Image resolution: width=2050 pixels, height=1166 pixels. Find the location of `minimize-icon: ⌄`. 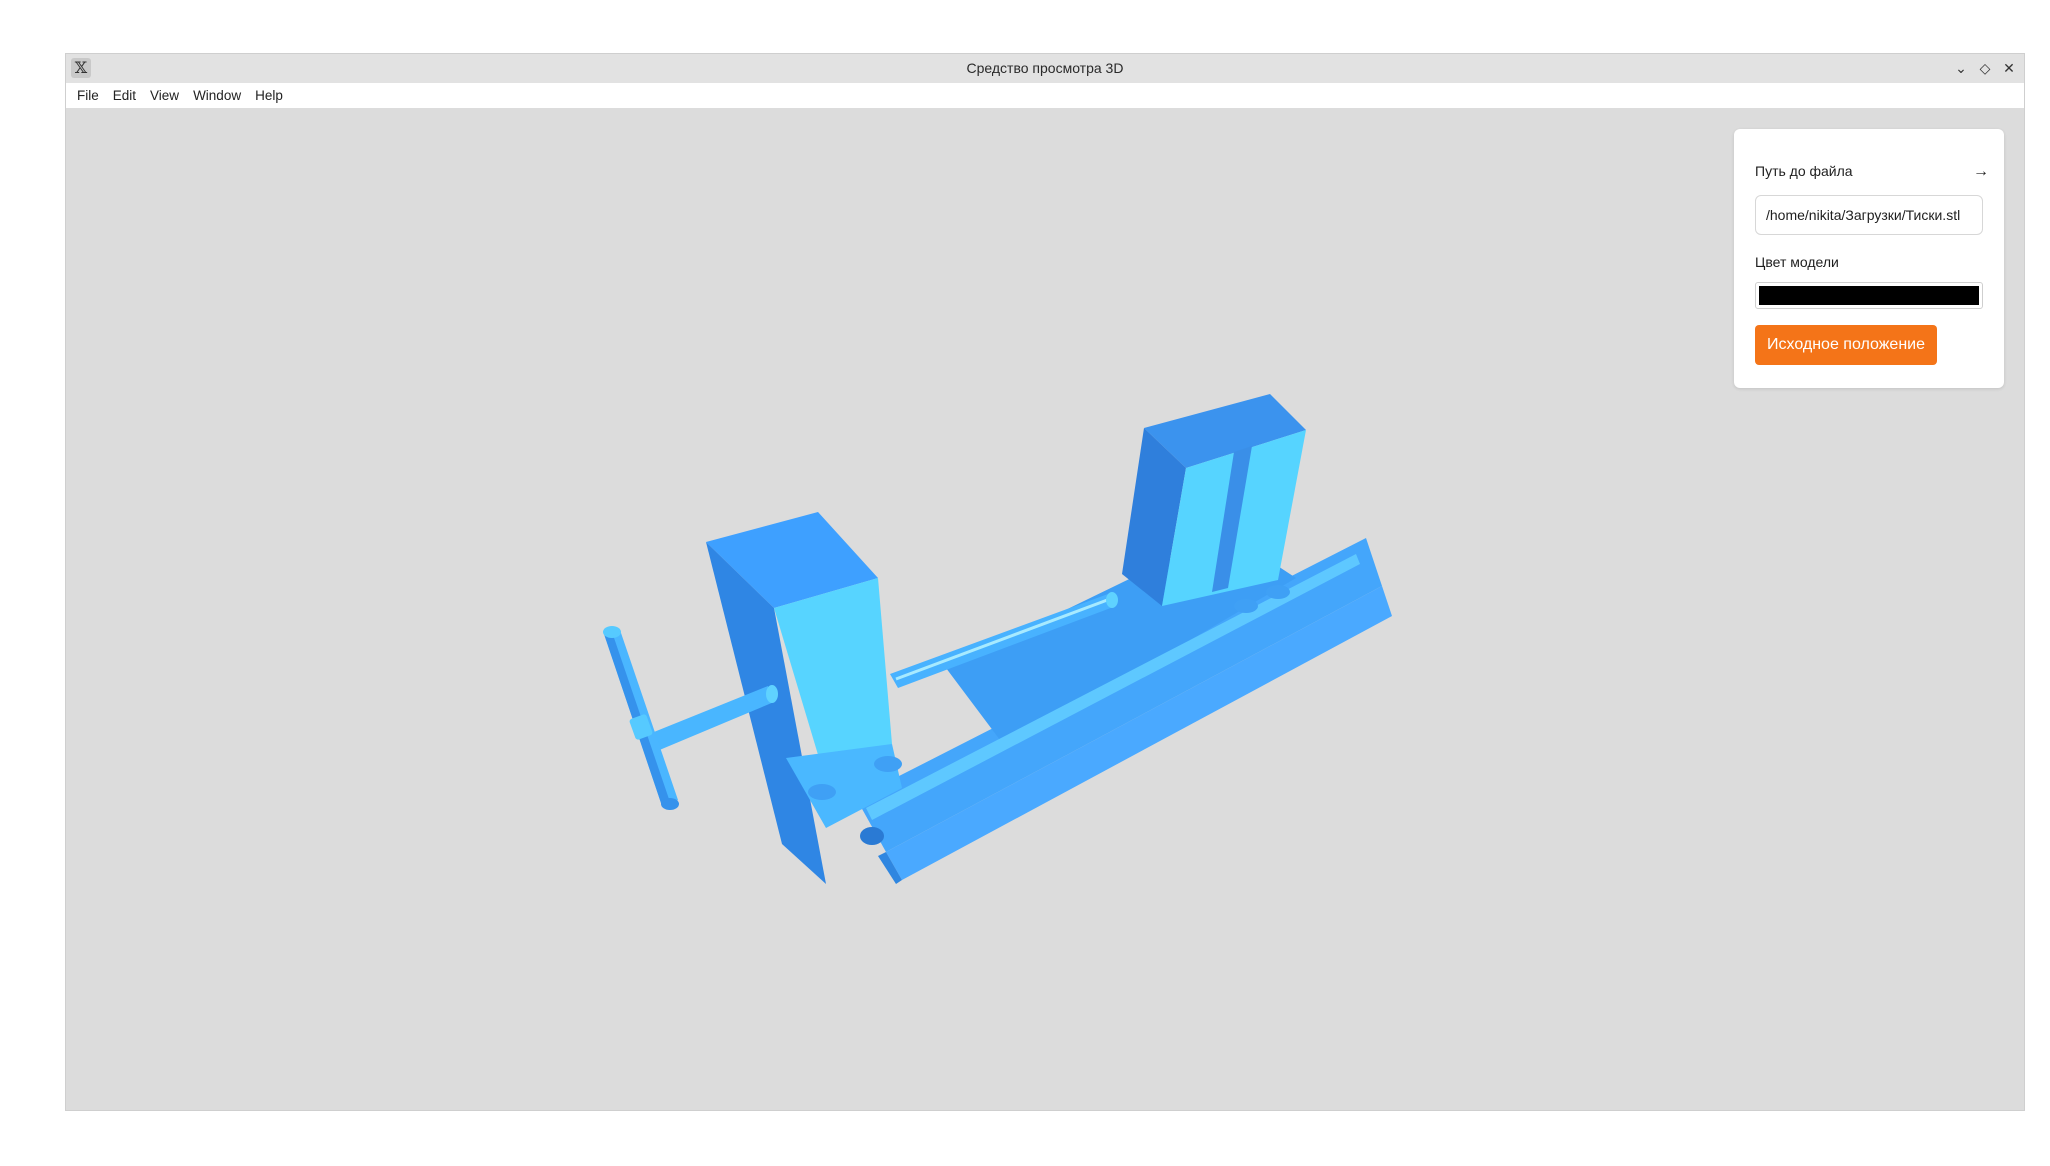

minimize-icon: ⌄ is located at coordinates (1961, 69).